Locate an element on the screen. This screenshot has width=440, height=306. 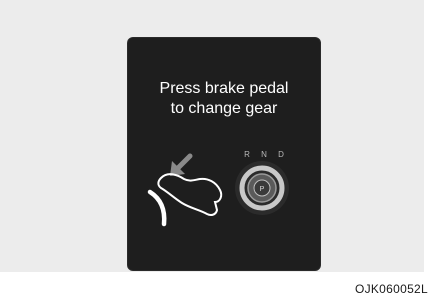
gear-position-labels: R N D is located at coordinates (264, 154).